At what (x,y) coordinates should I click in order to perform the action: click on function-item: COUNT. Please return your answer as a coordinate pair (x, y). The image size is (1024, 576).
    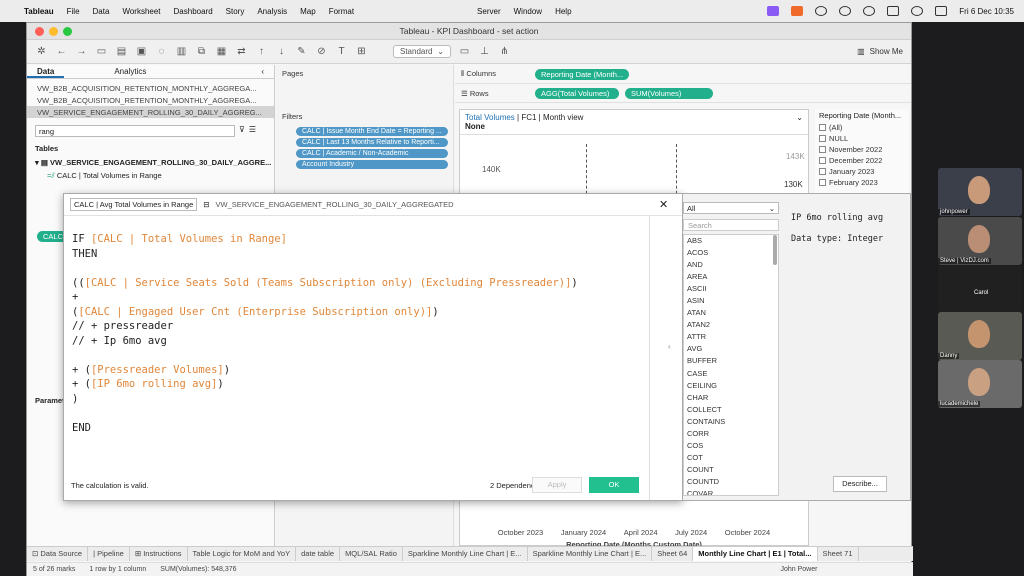
    Looking at the image, I should click on (731, 470).